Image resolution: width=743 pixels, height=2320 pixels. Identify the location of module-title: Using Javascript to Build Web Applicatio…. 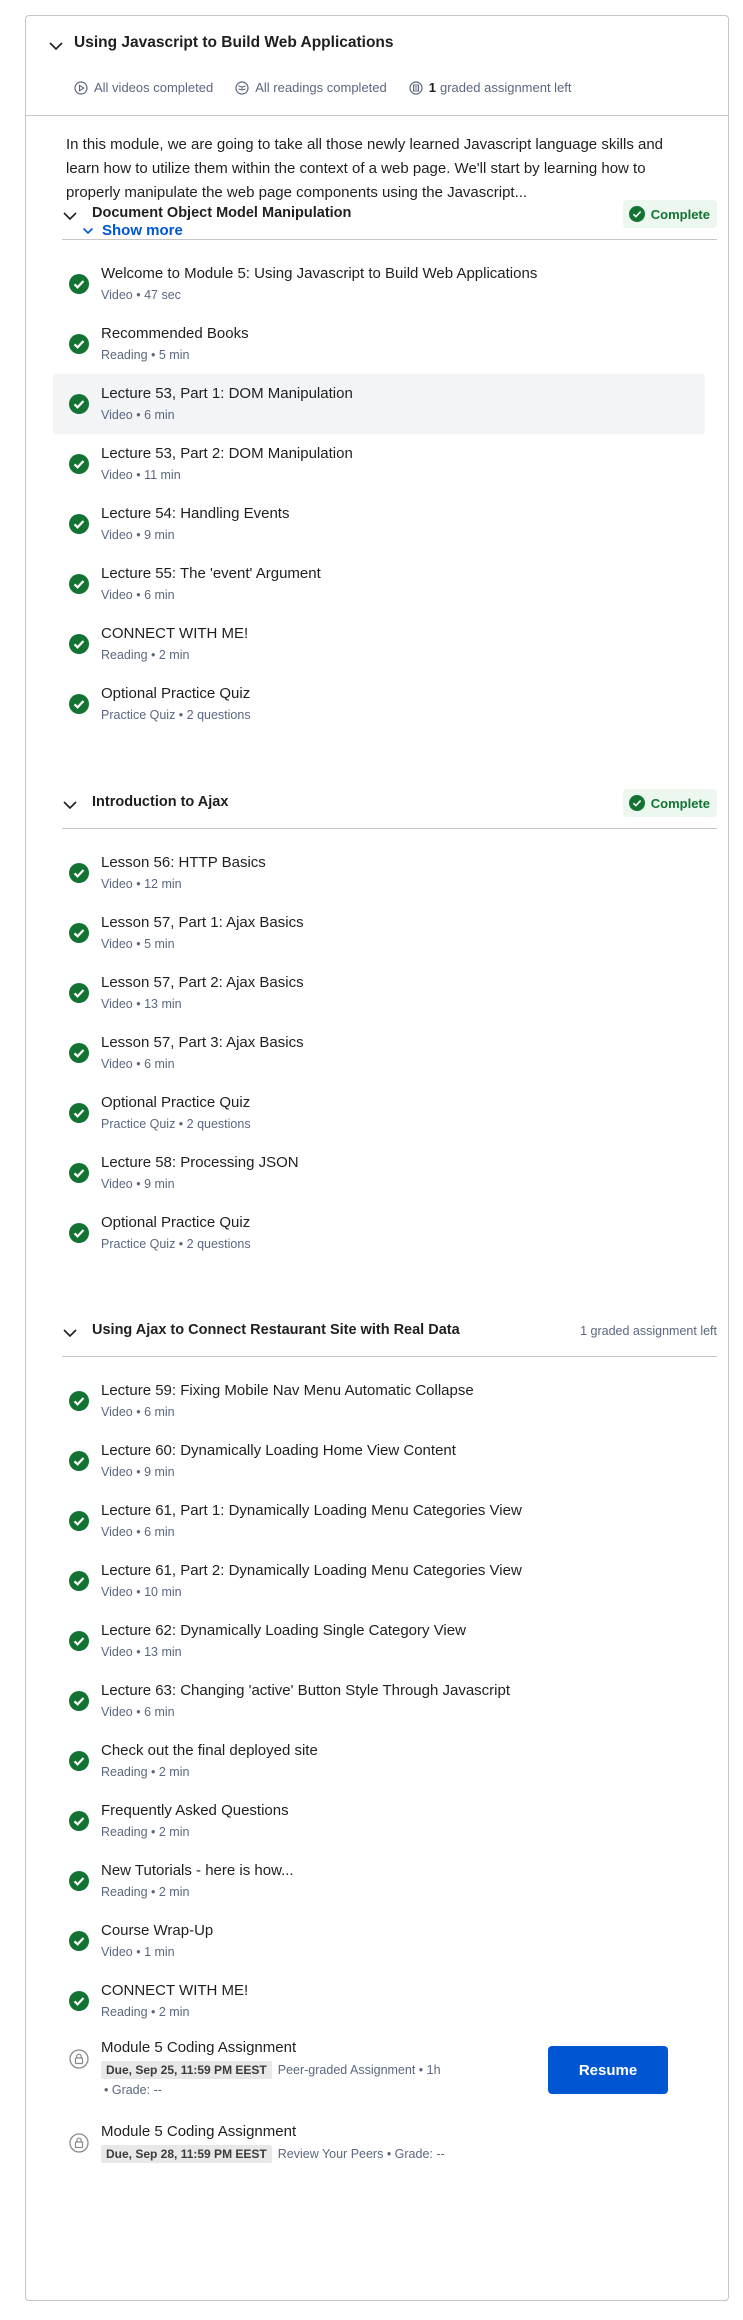
(234, 42).